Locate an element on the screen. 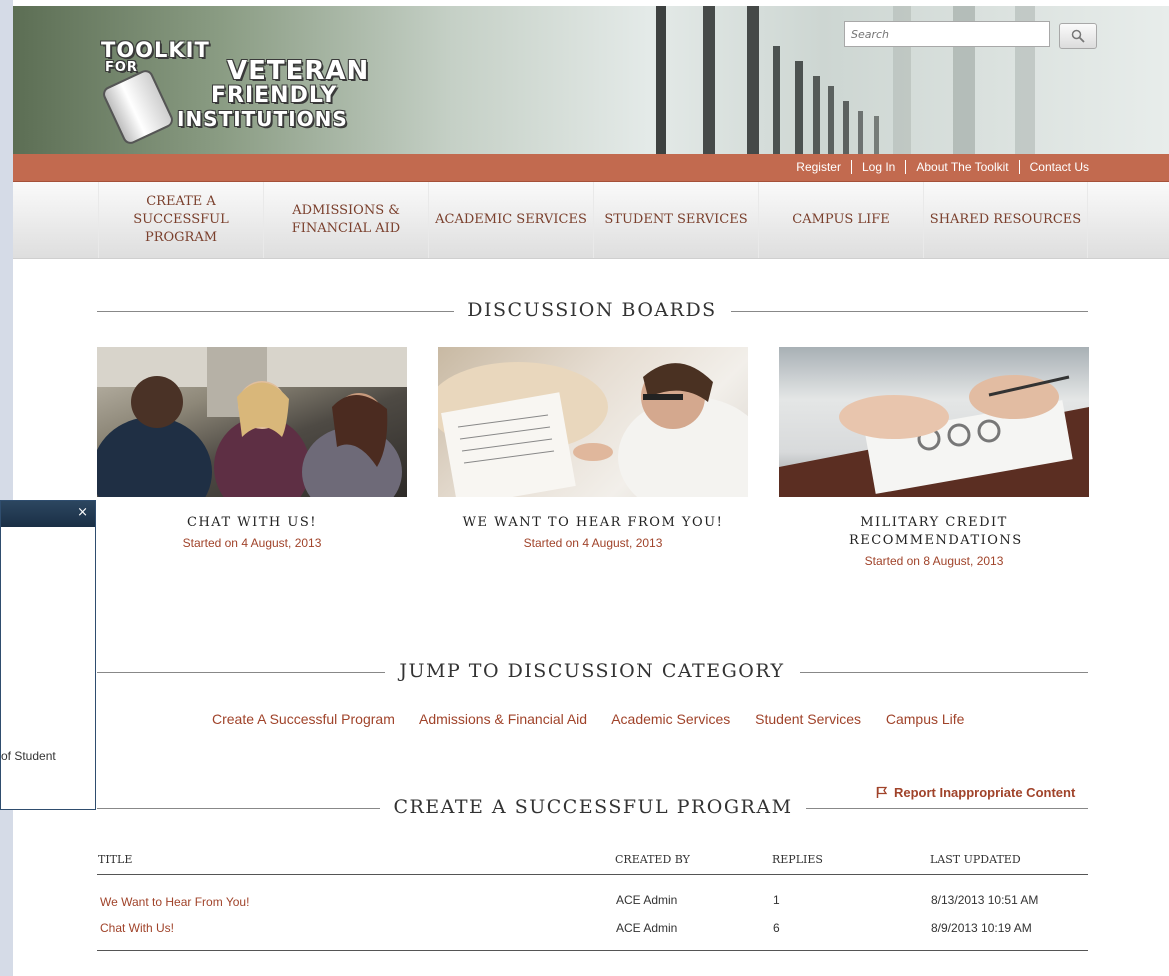 Image resolution: width=1169 pixels, height=976 pixels. hear-from-you-image is located at coordinates (593, 422).